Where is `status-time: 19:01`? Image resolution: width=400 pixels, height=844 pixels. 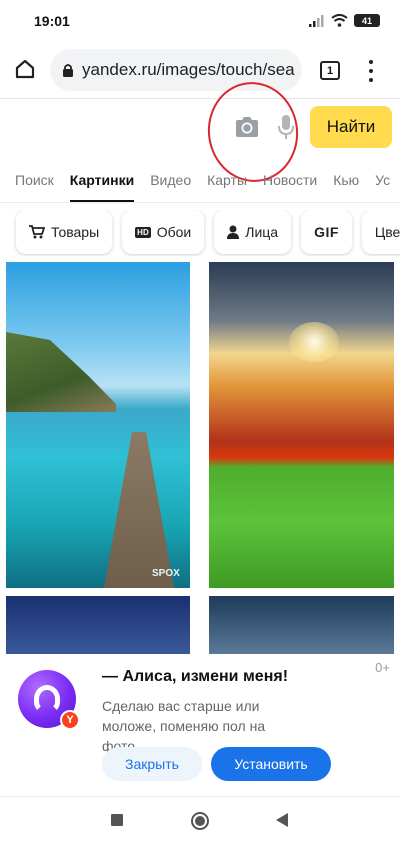 status-time: 19:01 is located at coordinates (52, 21).